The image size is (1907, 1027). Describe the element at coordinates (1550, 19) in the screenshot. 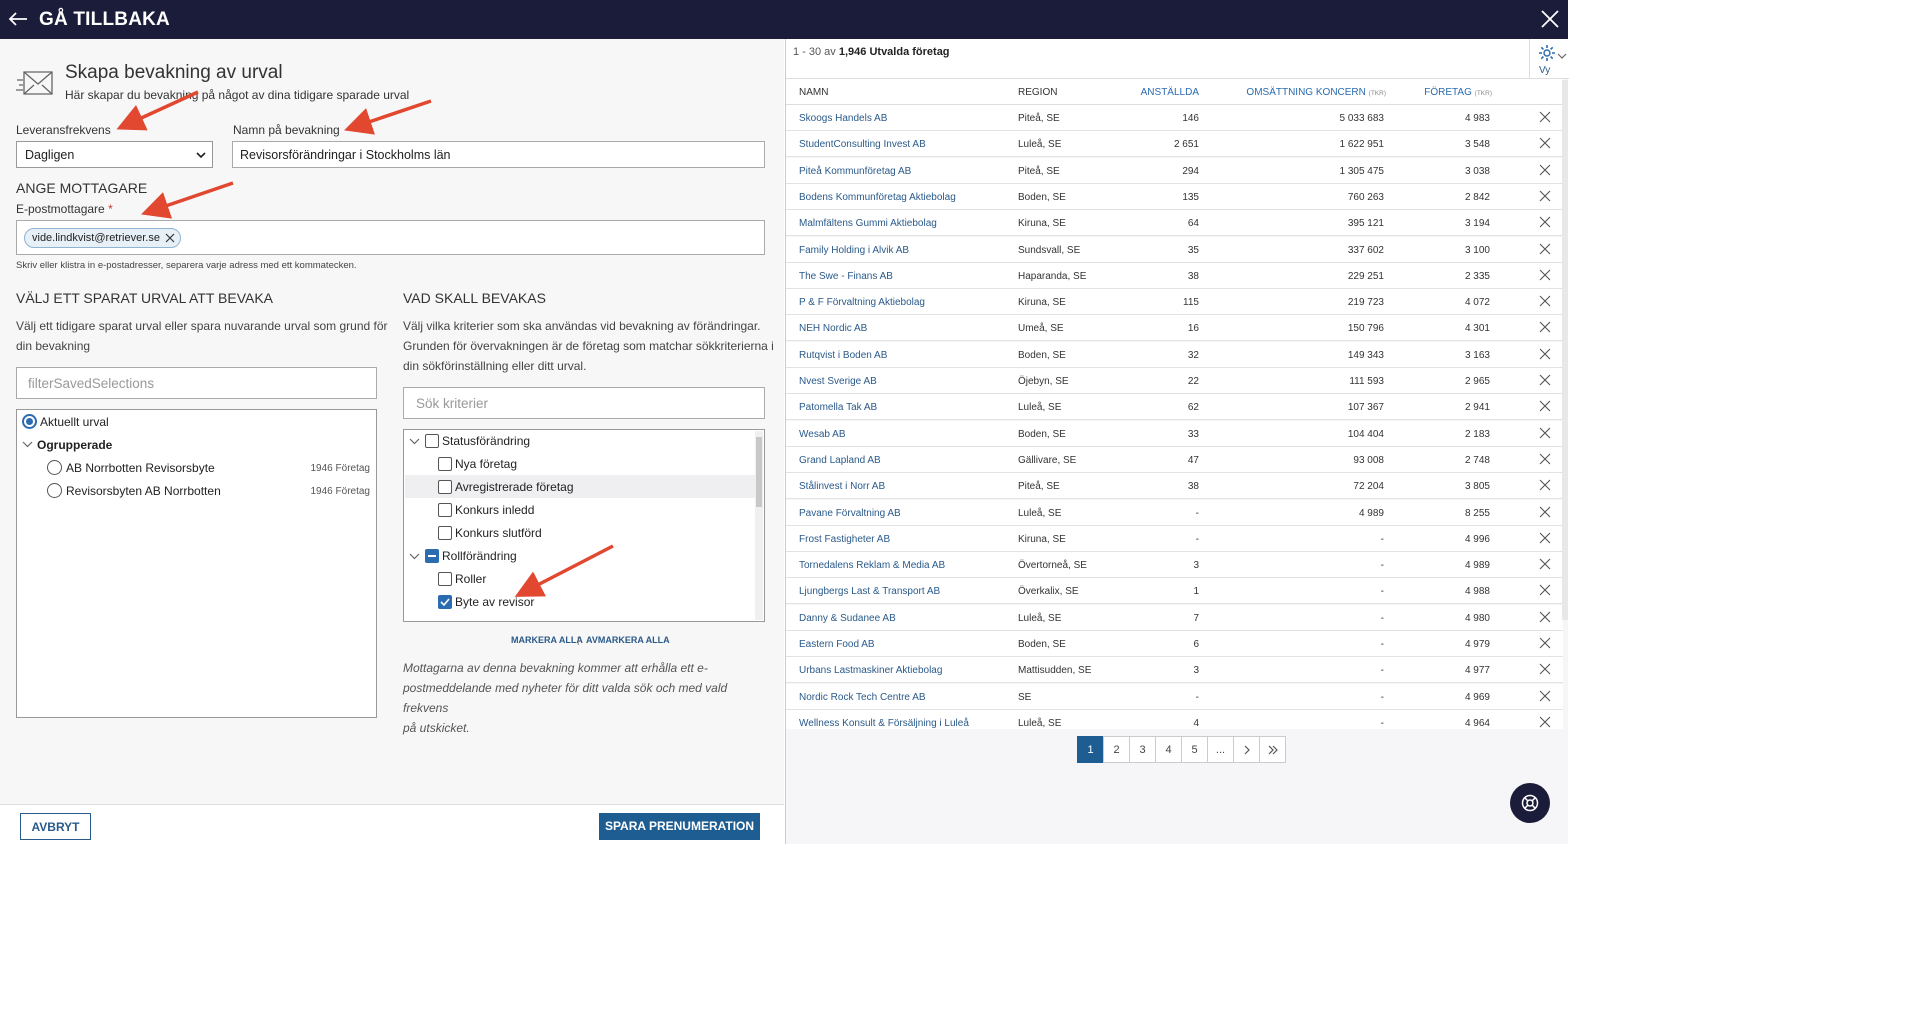

I see `close-icon` at that location.